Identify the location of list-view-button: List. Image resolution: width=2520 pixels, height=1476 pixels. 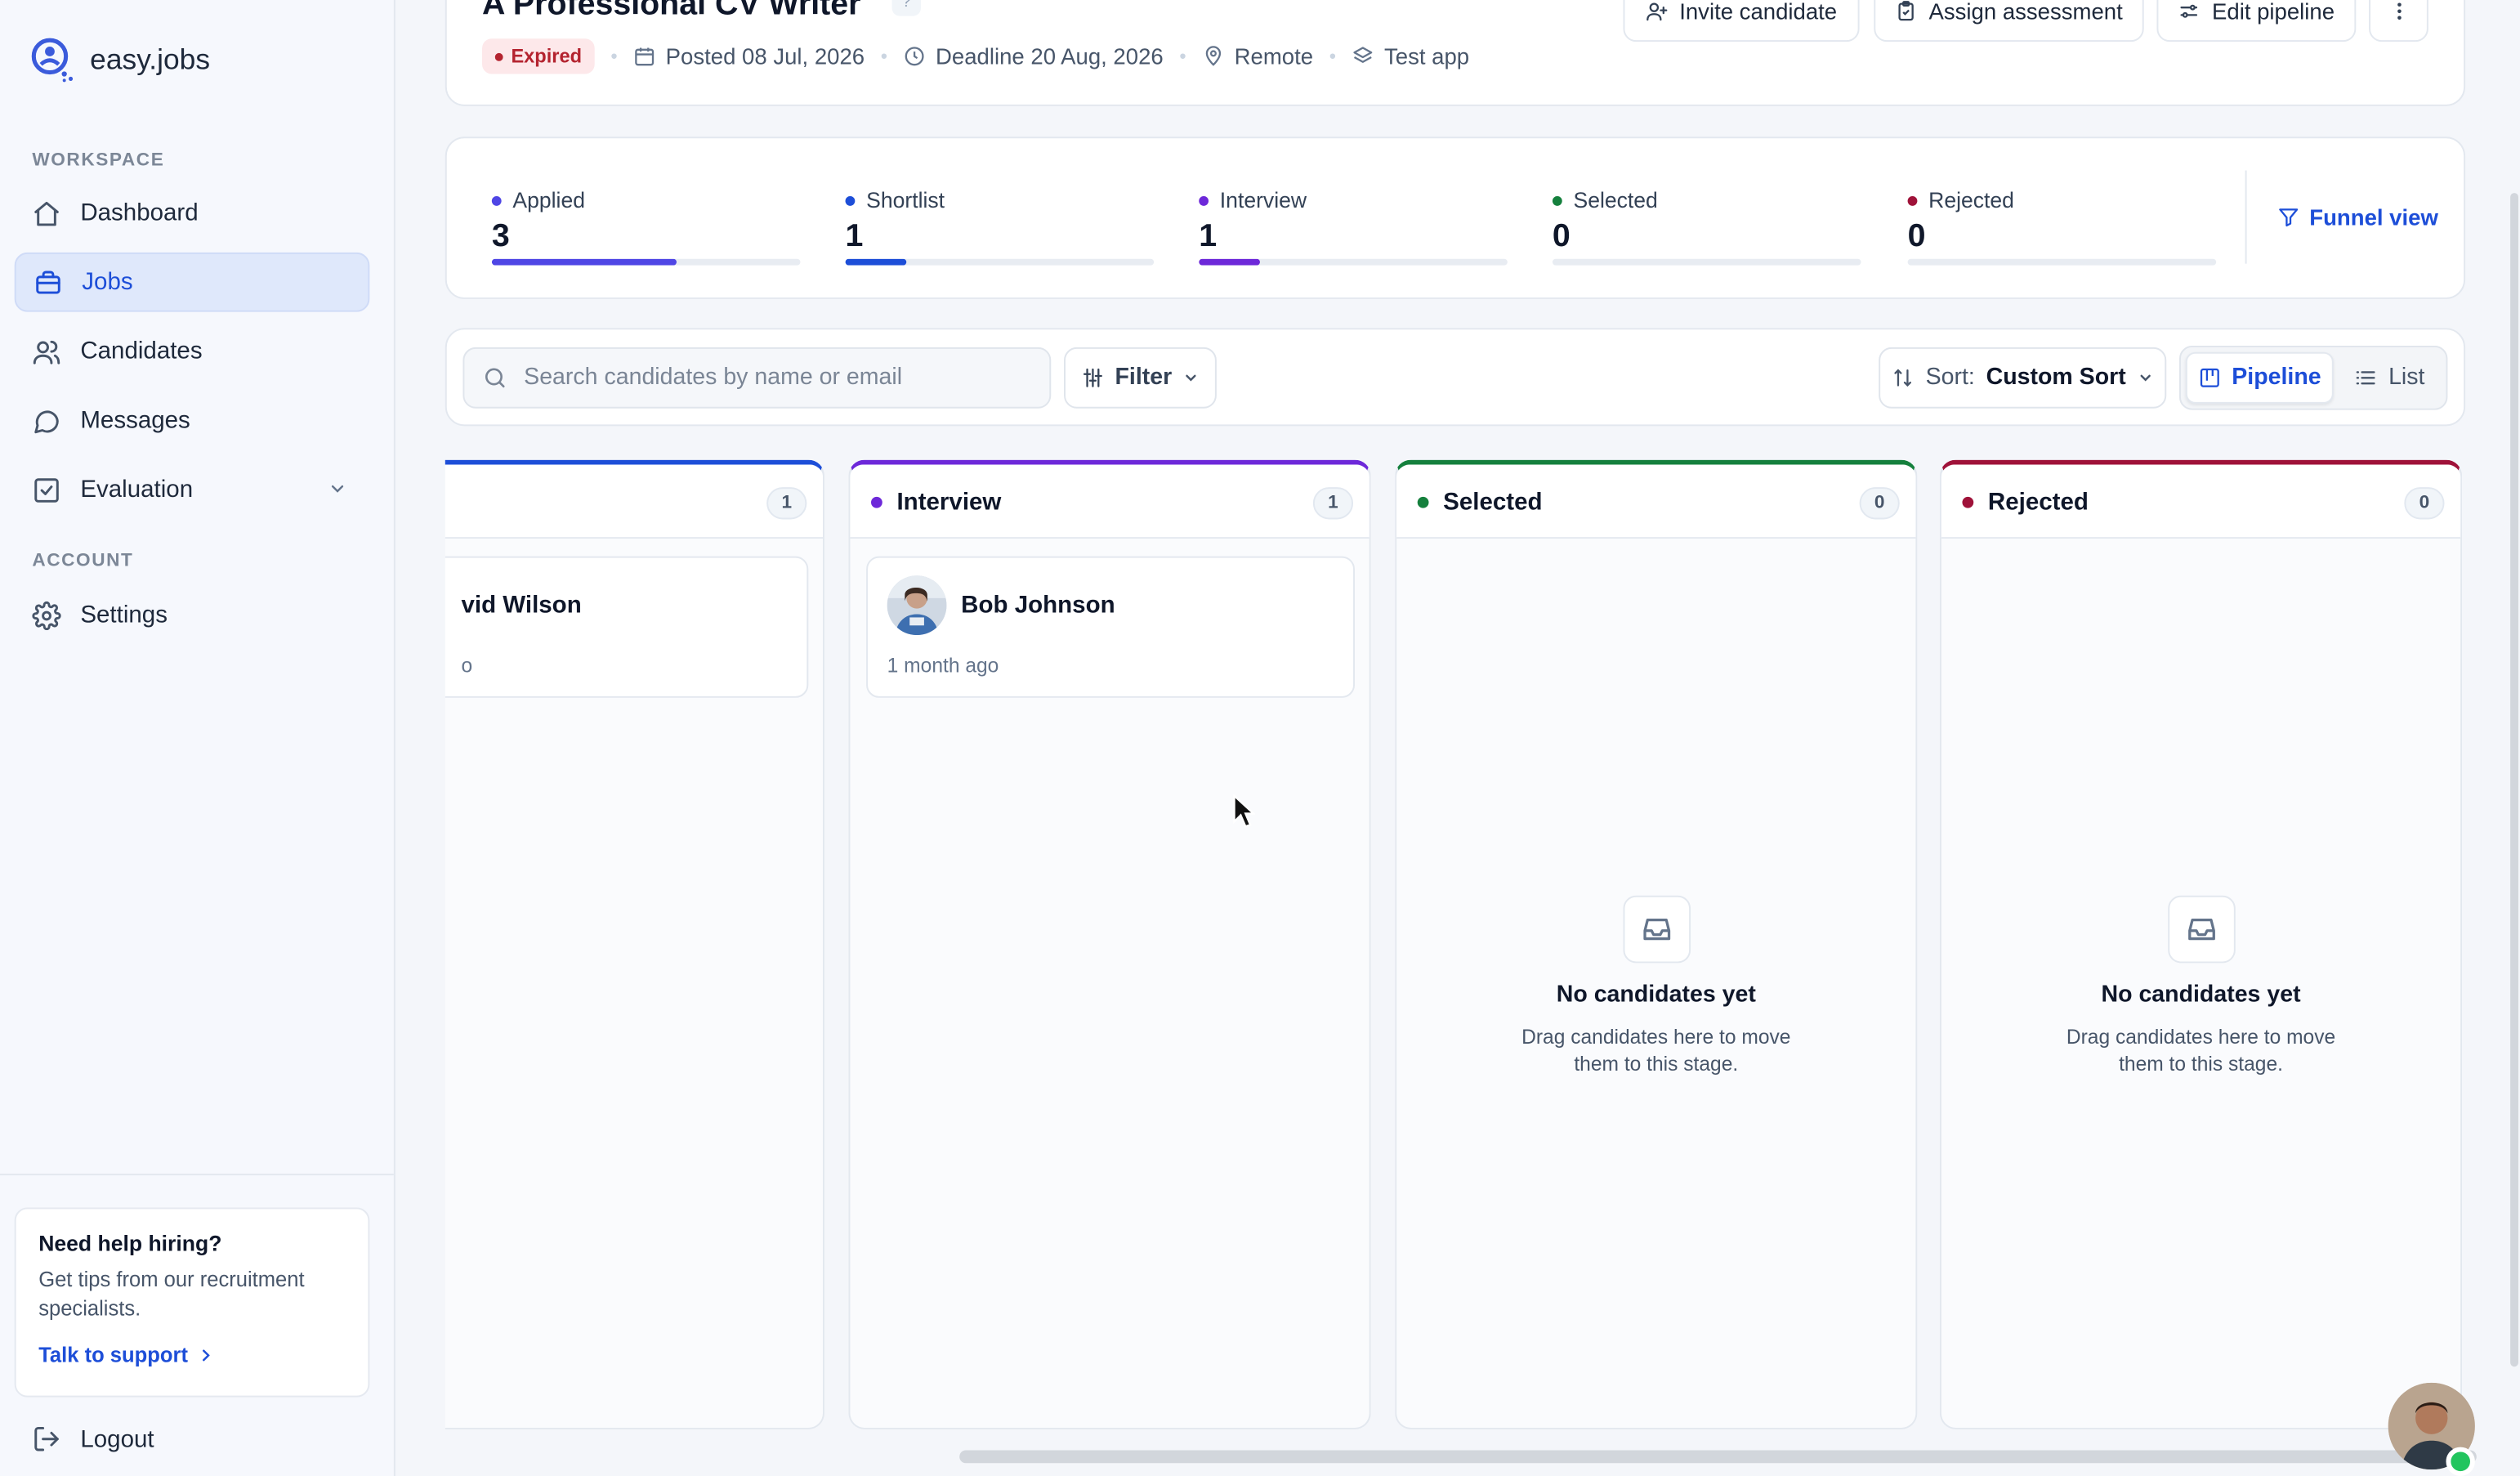
(2390, 378).